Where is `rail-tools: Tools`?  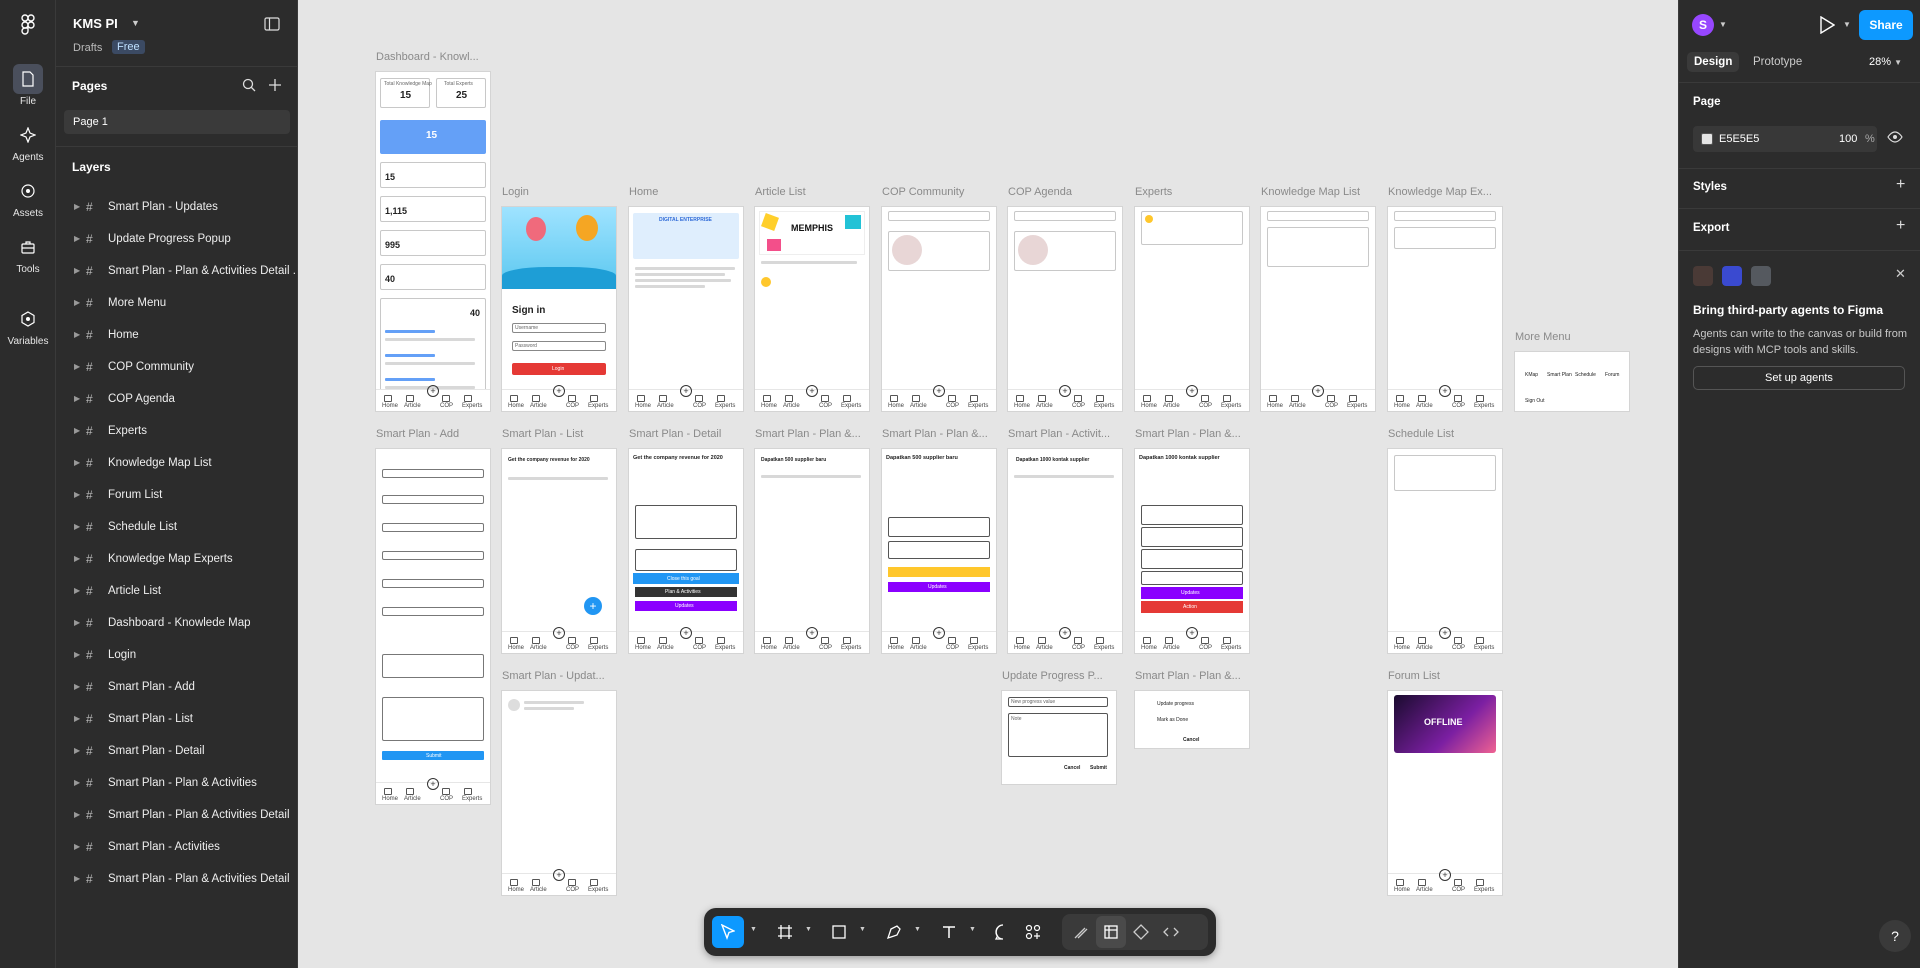 rail-tools: Tools is located at coordinates (28, 253).